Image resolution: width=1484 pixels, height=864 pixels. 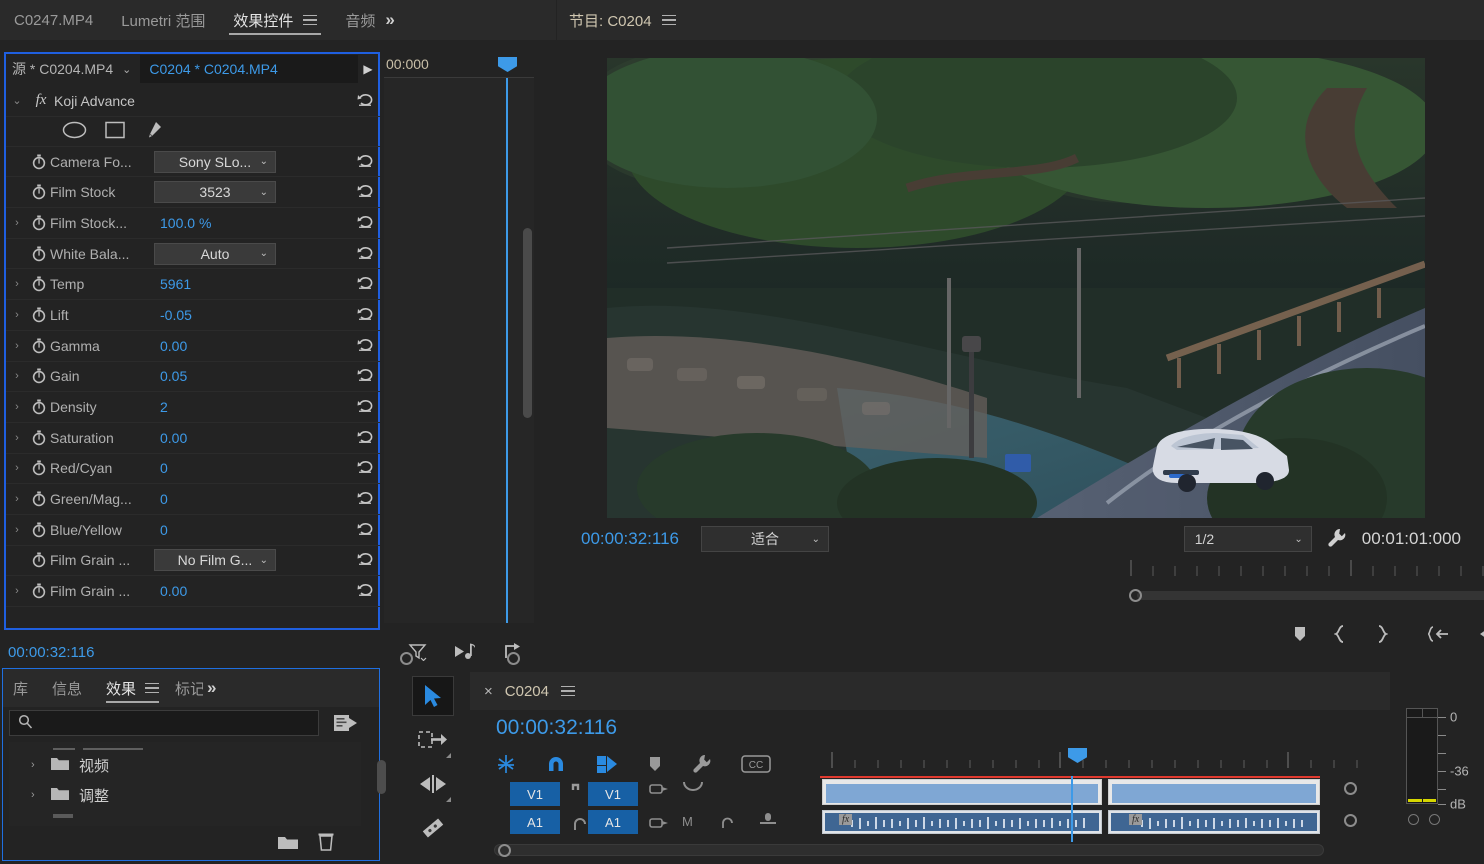 What do you see at coordinates (556, 728) in the screenshot?
I see `timeline-timecode: 00:00:32:116` at bounding box center [556, 728].